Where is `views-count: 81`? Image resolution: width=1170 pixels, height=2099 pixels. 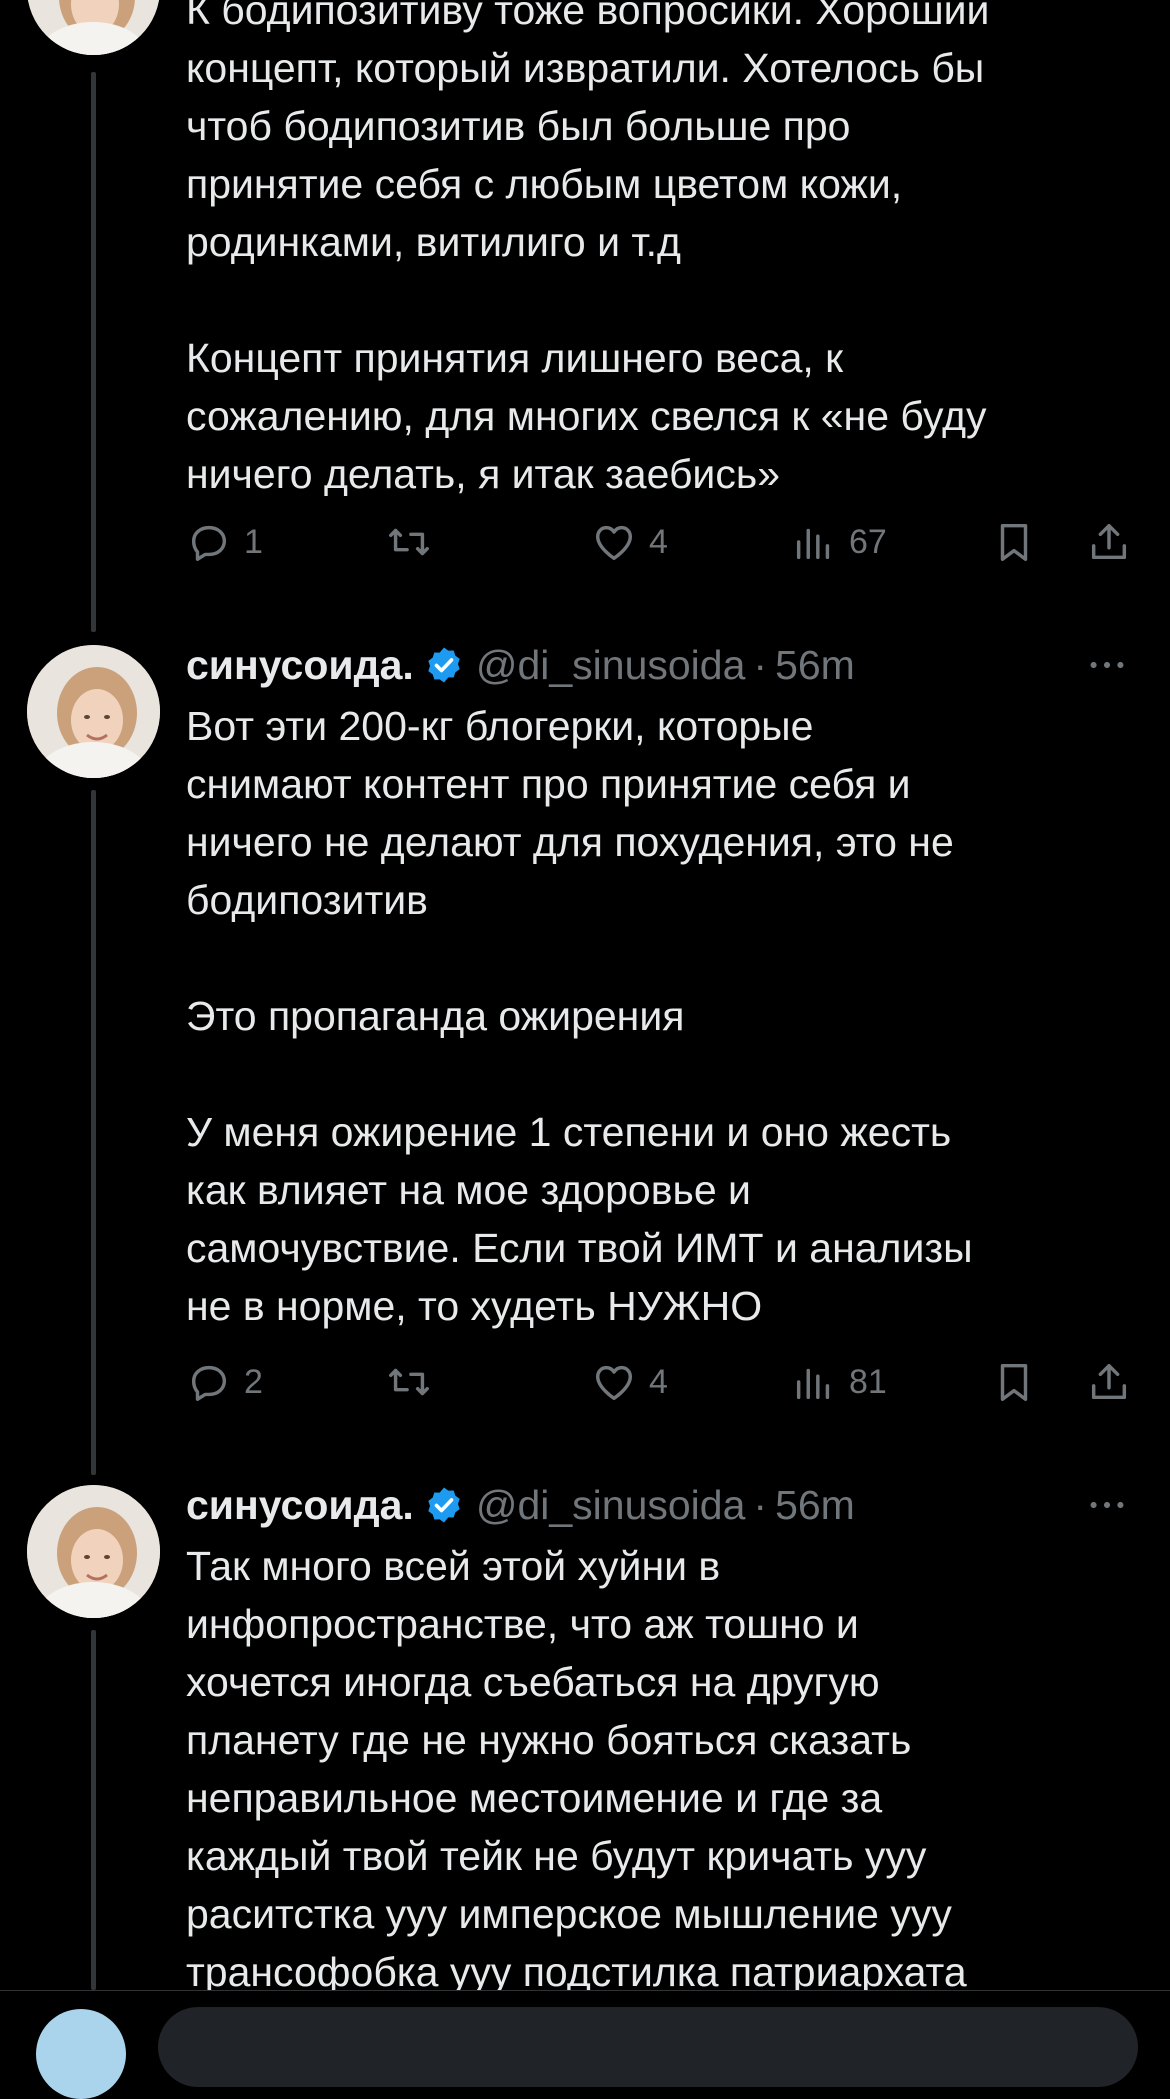 views-count: 81 is located at coordinates (868, 1381).